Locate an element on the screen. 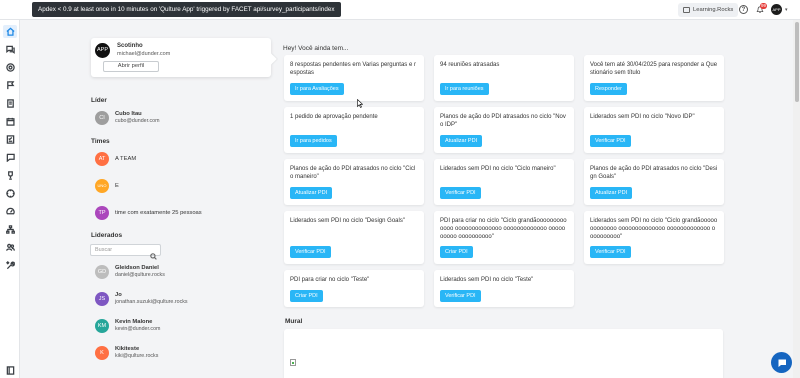 This screenshot has width=800, height=378. workspace-name: Learning.Rocks is located at coordinates (713, 10).